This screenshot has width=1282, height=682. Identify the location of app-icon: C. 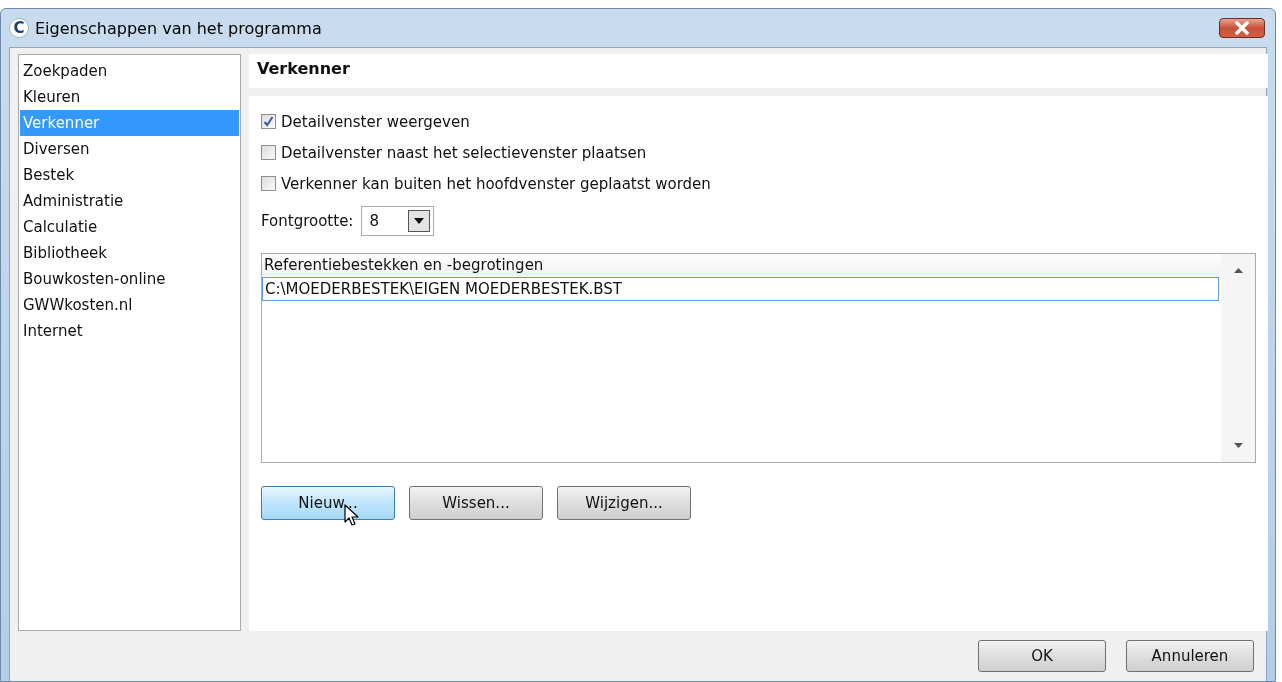
(19, 28).